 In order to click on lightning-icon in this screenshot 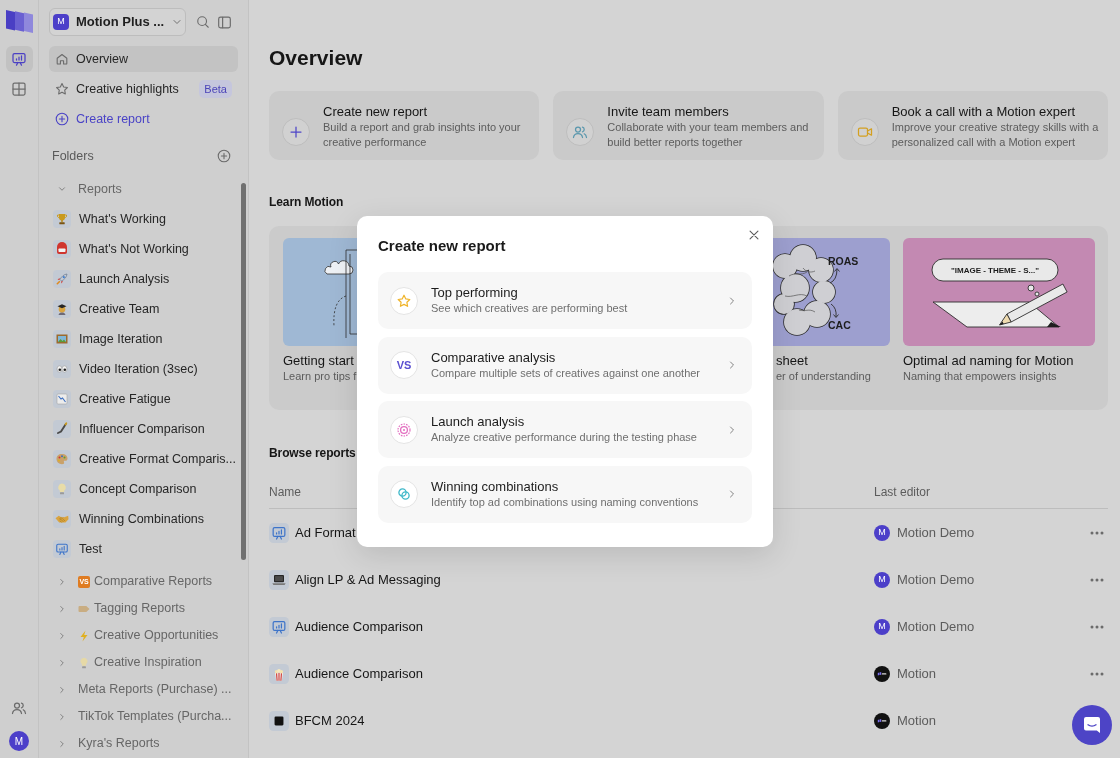, I will do `click(84, 635)`.